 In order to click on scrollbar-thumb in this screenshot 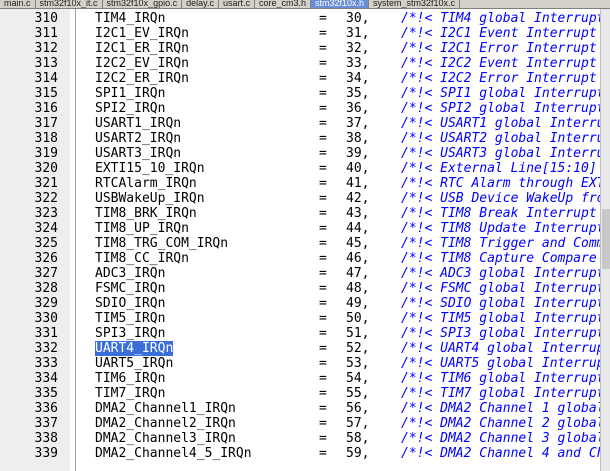, I will do `click(606, 239)`.